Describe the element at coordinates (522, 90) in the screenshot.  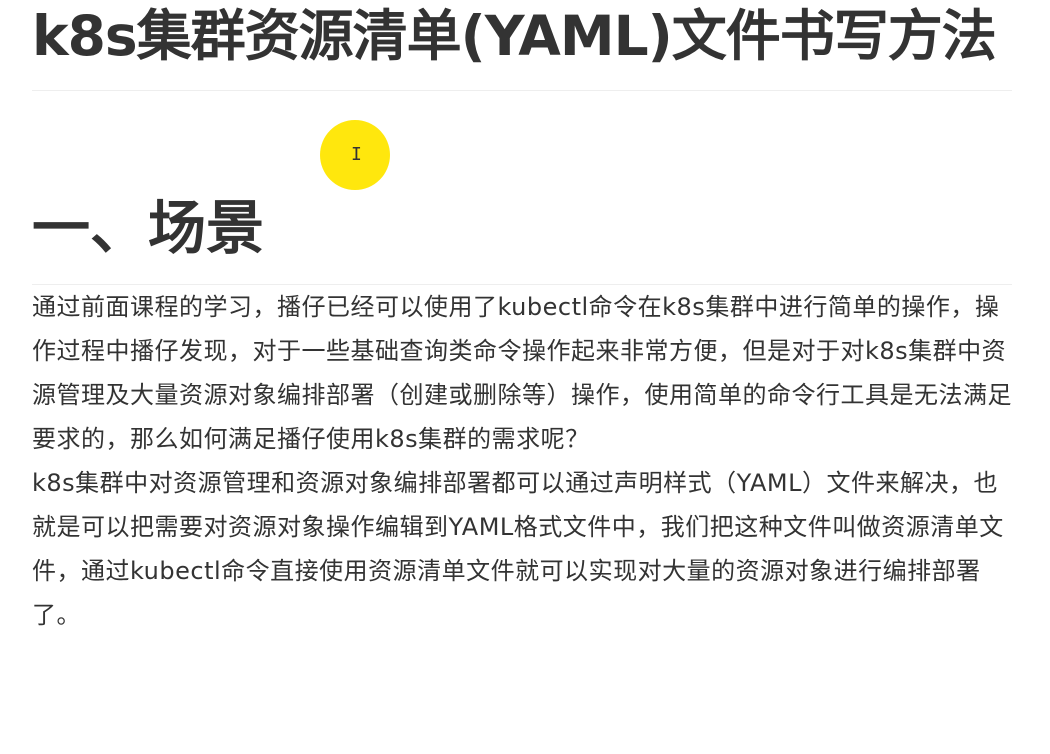
I see `title-divider` at that location.